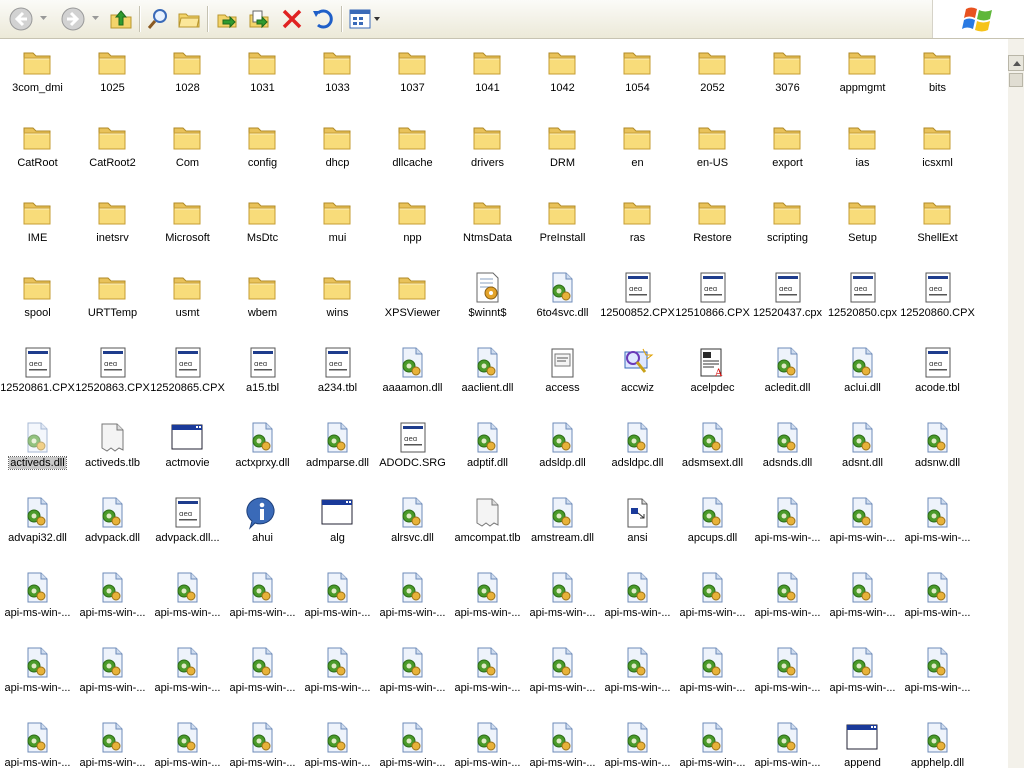 The image size is (1024, 768). What do you see at coordinates (337, 304) in the screenshot?
I see `folder-item: wins` at bounding box center [337, 304].